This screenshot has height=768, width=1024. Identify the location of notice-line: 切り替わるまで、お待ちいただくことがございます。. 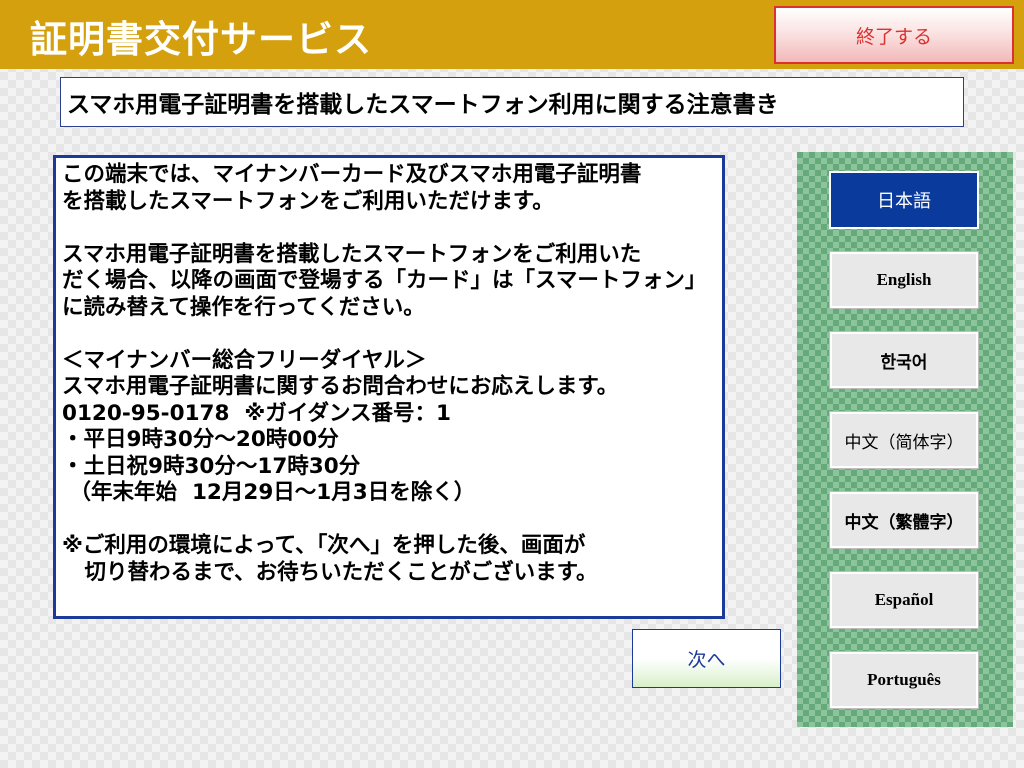
(330, 572).